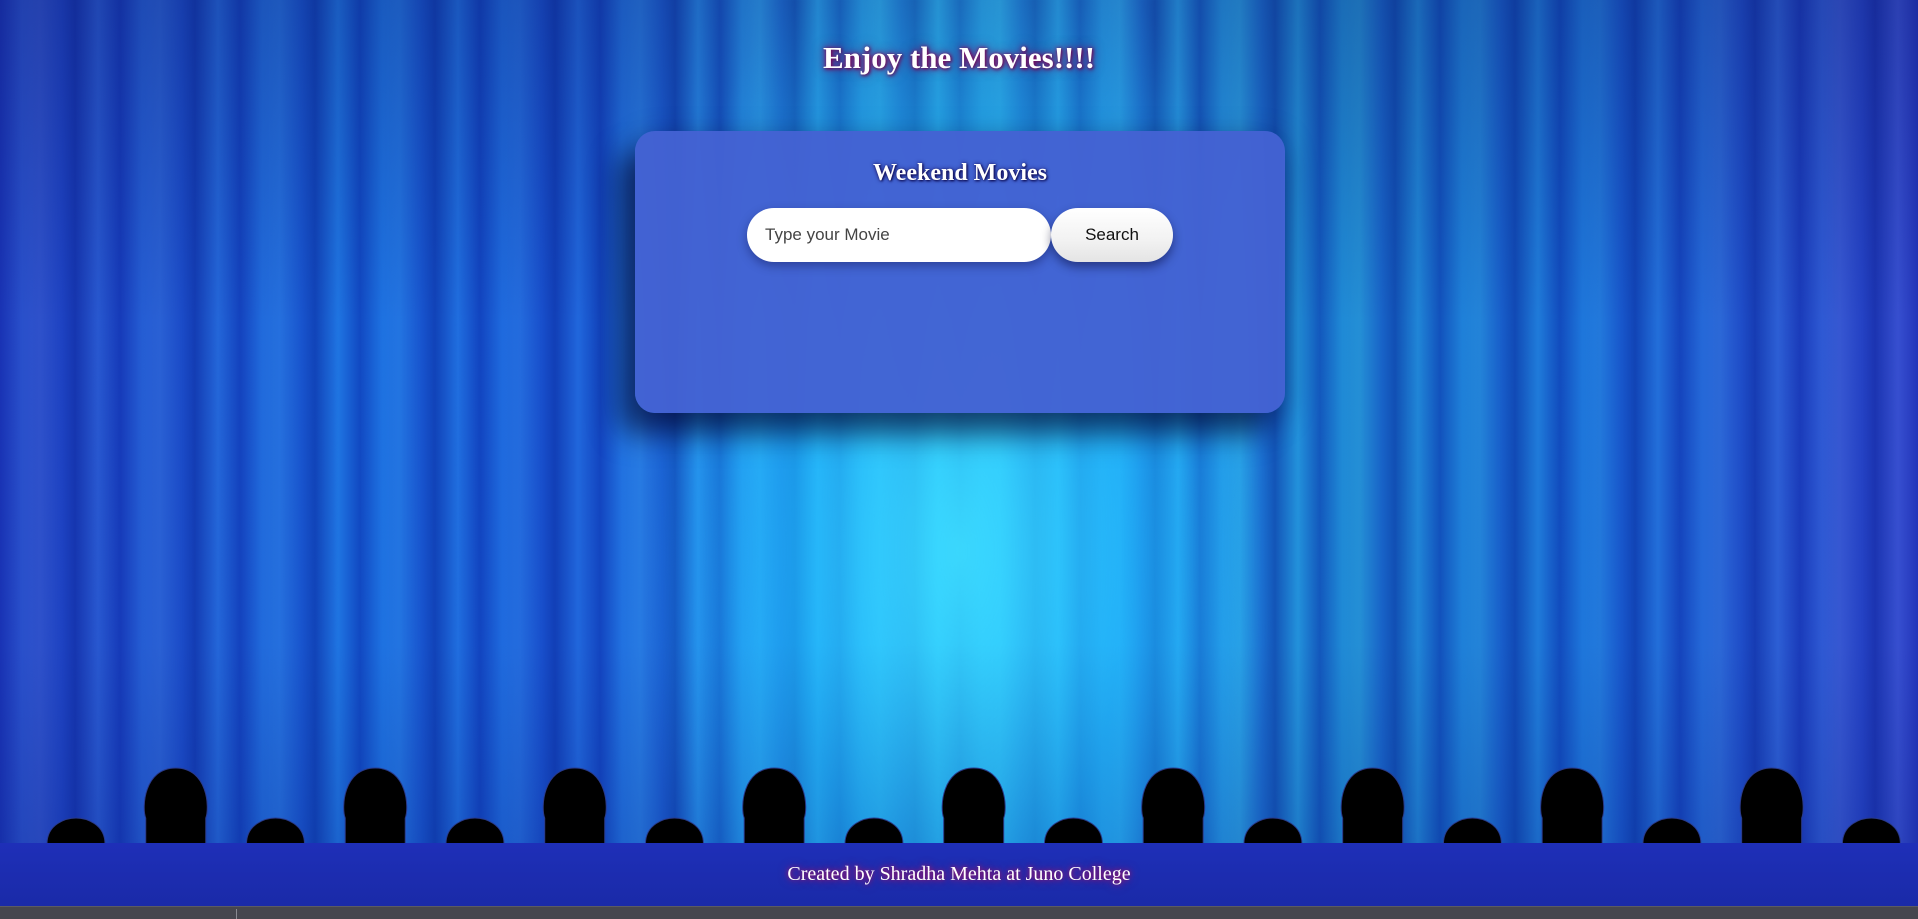 The width and height of the screenshot is (1918, 919). I want to click on movie-search-input, so click(899, 235).